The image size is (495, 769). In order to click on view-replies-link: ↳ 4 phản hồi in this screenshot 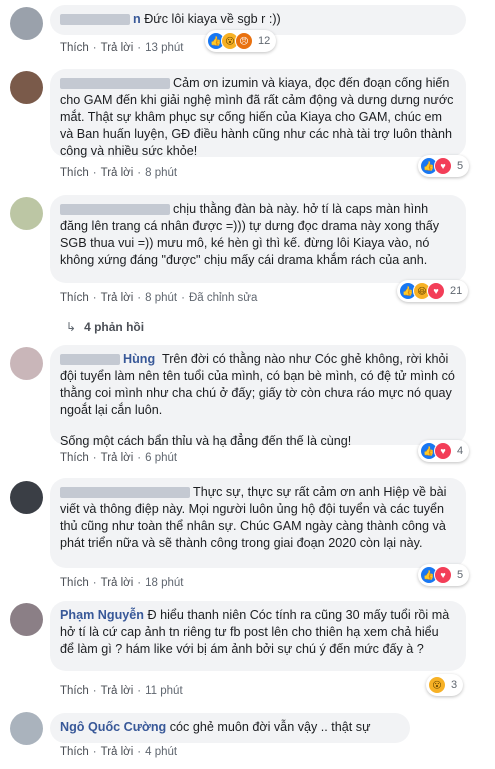, I will do `click(105, 327)`.